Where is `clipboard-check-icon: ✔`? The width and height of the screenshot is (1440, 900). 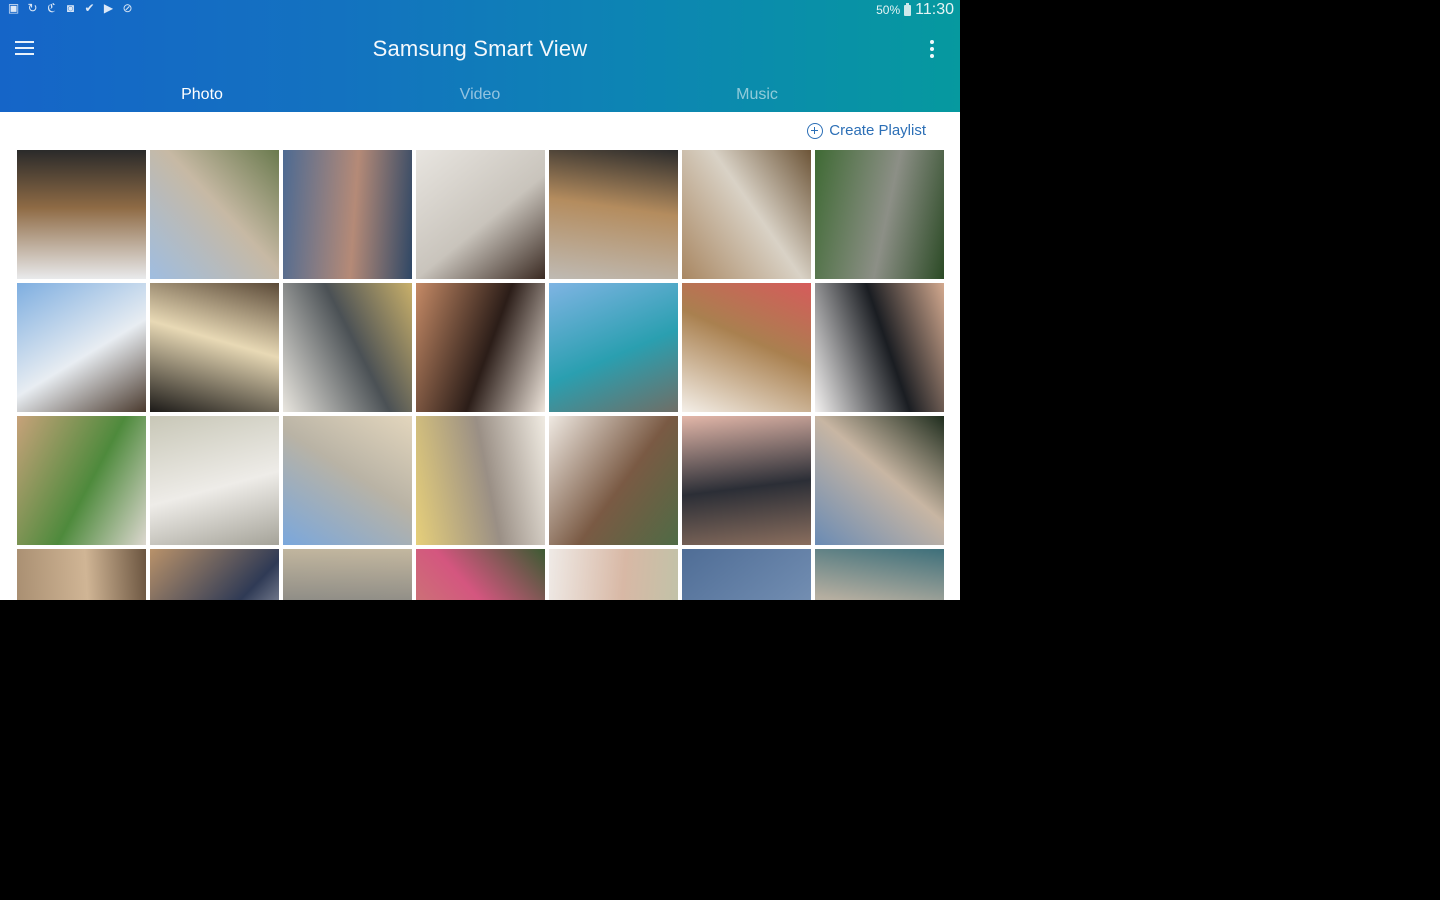 clipboard-check-icon: ✔ is located at coordinates (89, 8).